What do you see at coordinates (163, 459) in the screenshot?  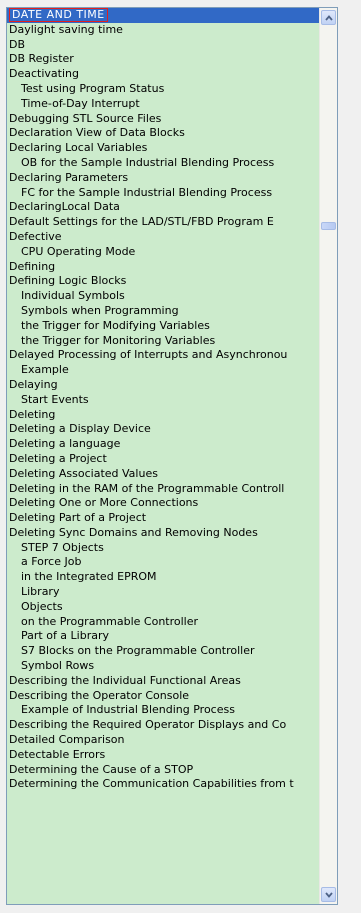 I see `index-entry: Deleting a Project` at bounding box center [163, 459].